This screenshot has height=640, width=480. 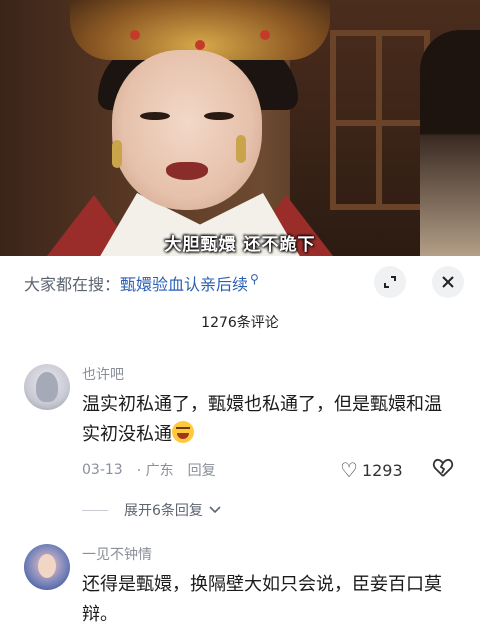 I want to click on search-prefix: 大家都在搜：, so click(x=72, y=284).